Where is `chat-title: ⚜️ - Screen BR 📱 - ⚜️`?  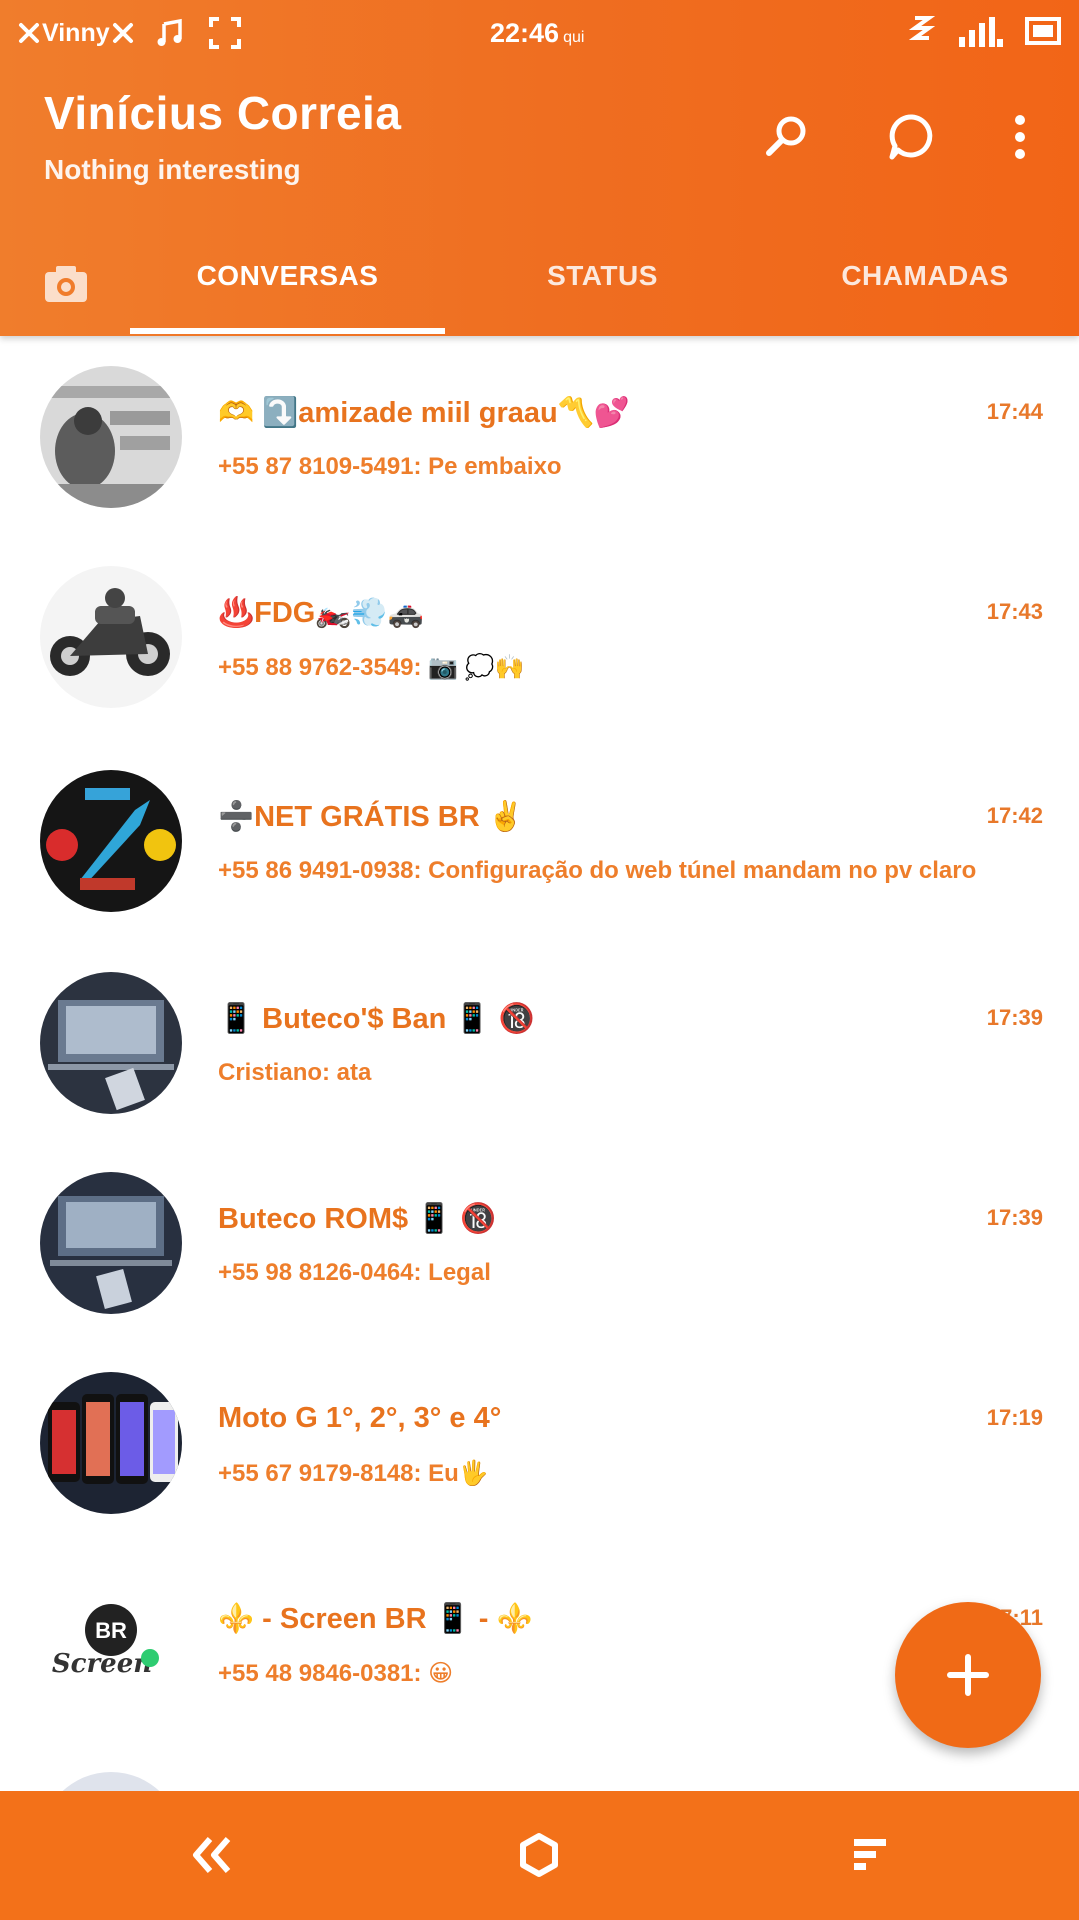
chat-title: ⚜️ - Screen BR 📱 - ⚜️ is located at coordinates (375, 1619).